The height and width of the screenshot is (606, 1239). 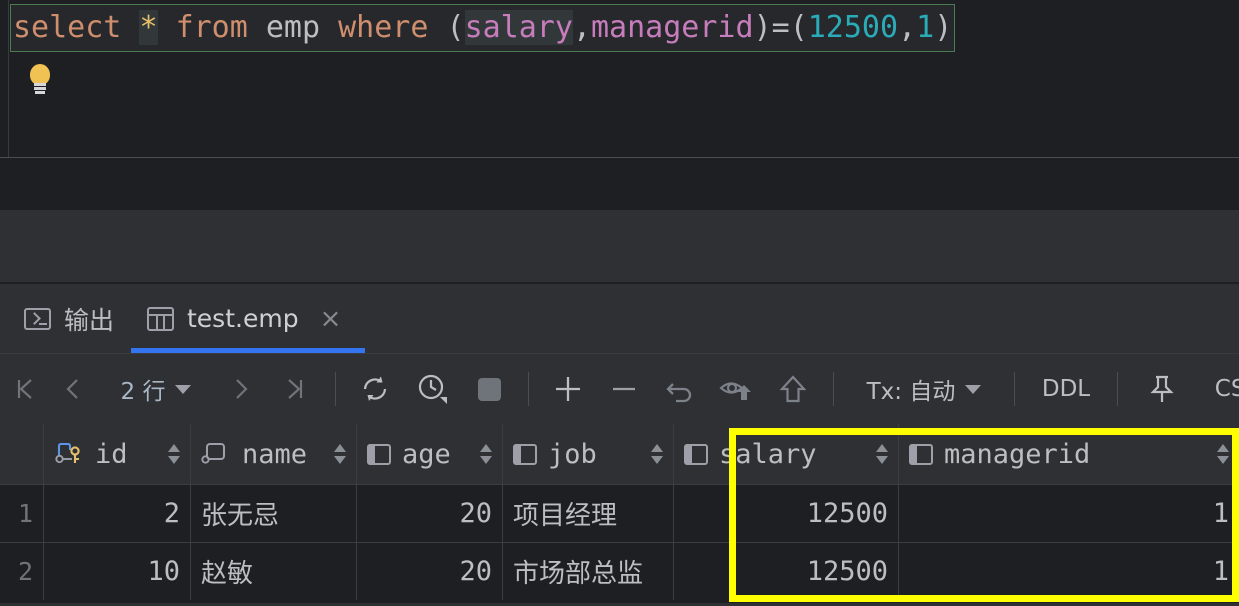 What do you see at coordinates (426, 454) in the screenshot?
I see `column-header-age-label: age` at bounding box center [426, 454].